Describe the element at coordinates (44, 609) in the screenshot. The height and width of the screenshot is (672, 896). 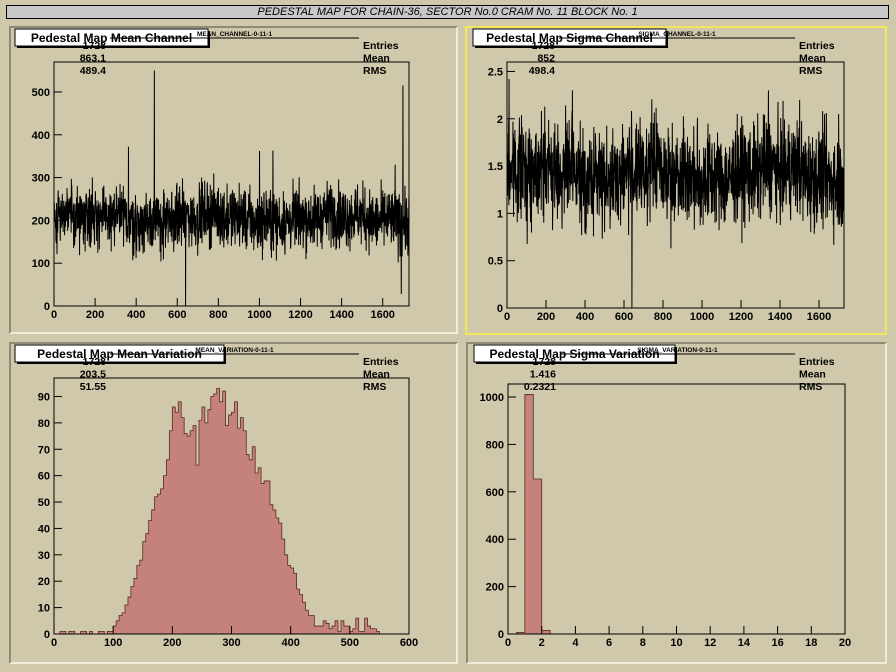
I see `y-tick-label: 10` at that location.